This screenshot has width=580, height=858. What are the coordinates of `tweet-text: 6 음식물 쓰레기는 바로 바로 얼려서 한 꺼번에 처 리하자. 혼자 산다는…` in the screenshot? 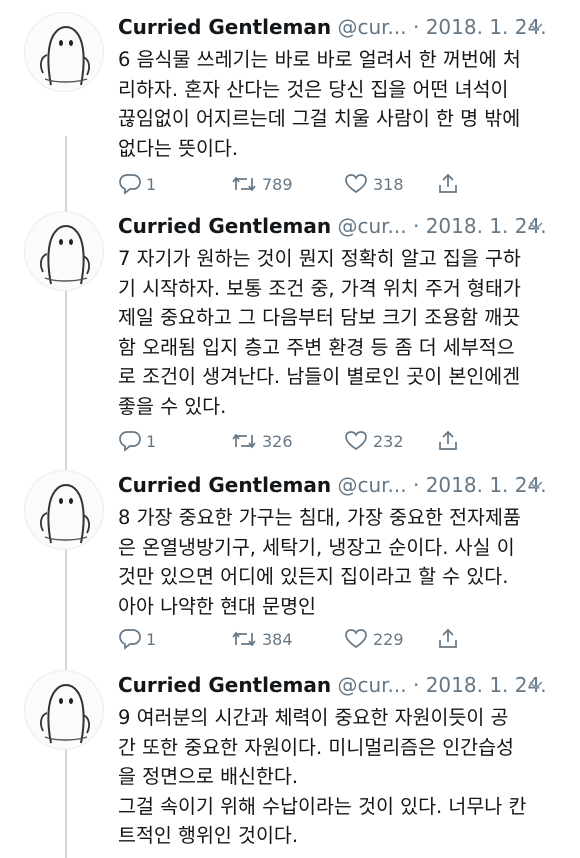 It's located at (319, 104).